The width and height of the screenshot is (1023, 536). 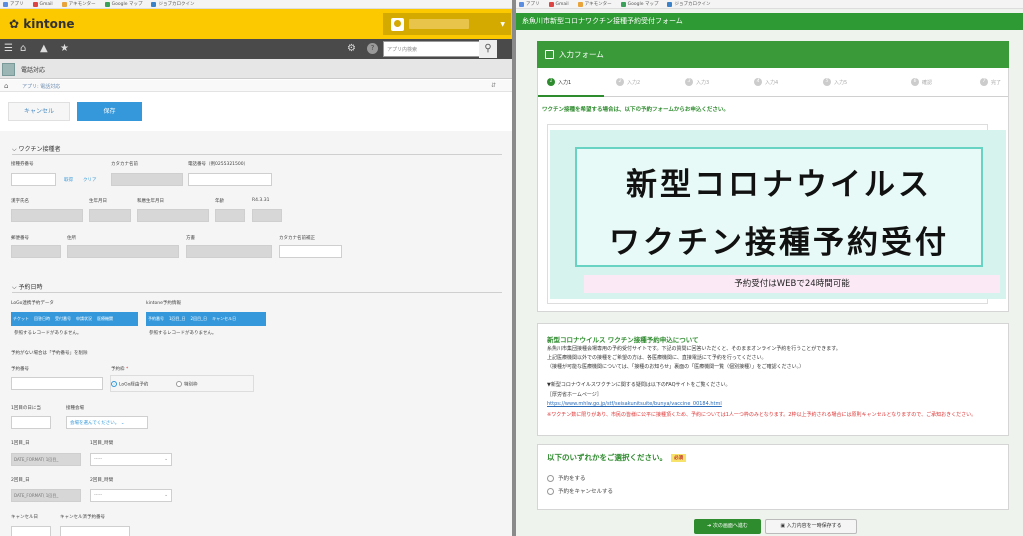 I want to click on field-label: カタカナ名前補正, so click(x=297, y=238).